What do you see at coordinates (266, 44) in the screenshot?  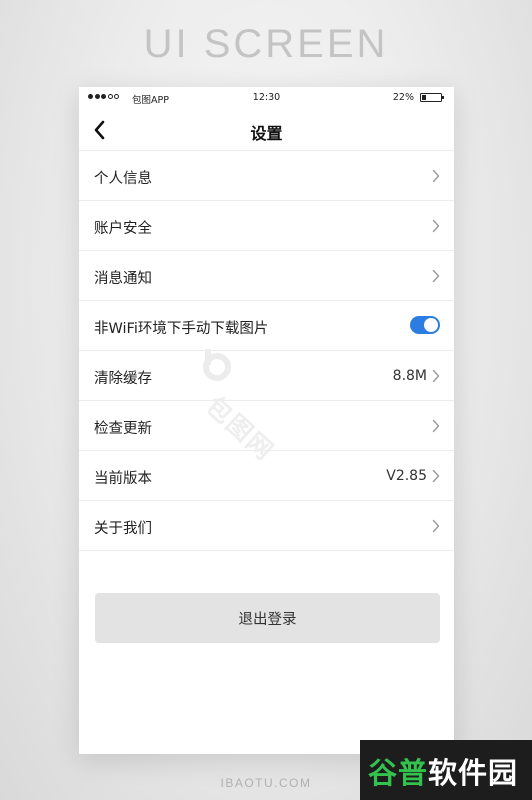 I see `page-heading: UI SCREEN` at bounding box center [266, 44].